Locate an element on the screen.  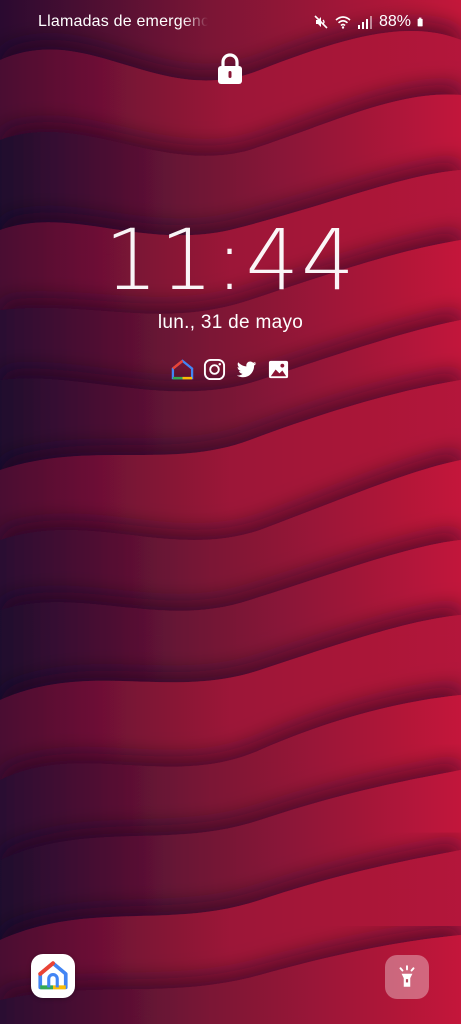
instagram-icon is located at coordinates (214, 369).